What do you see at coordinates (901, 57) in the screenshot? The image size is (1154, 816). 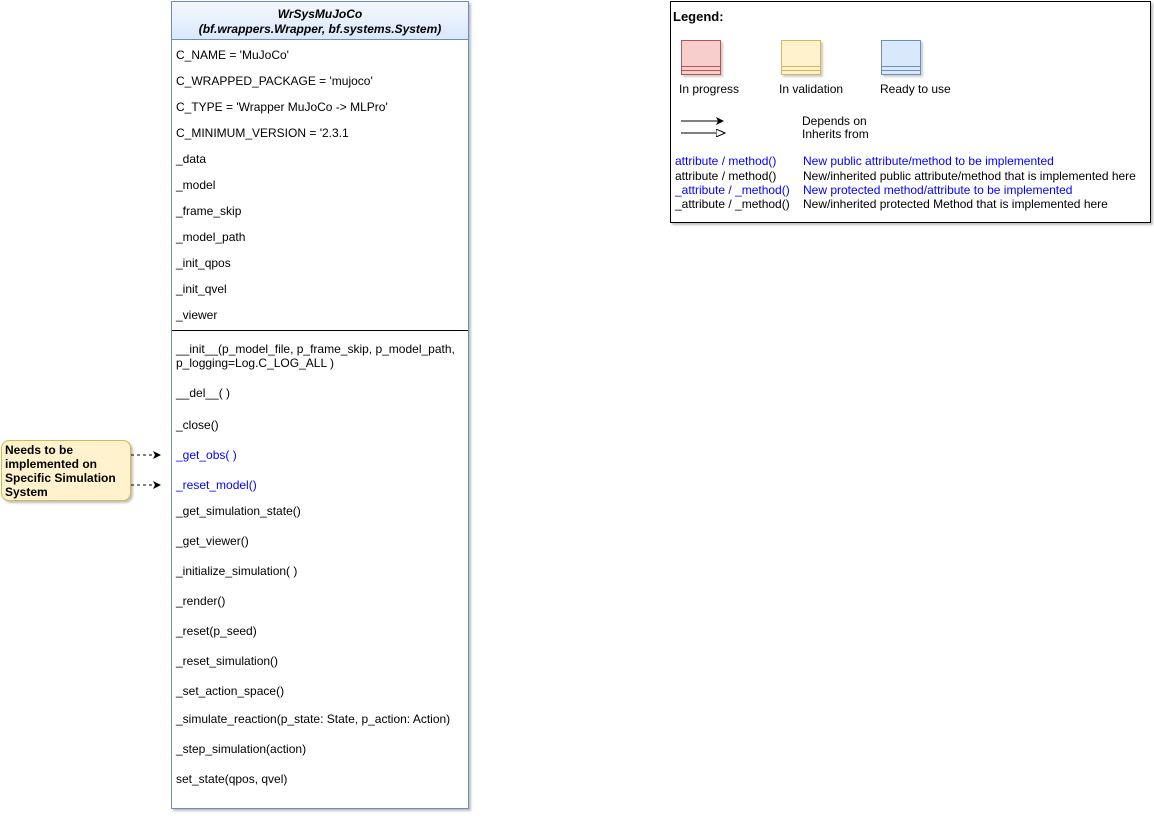 I see `swatch-ready-to-use` at bounding box center [901, 57].